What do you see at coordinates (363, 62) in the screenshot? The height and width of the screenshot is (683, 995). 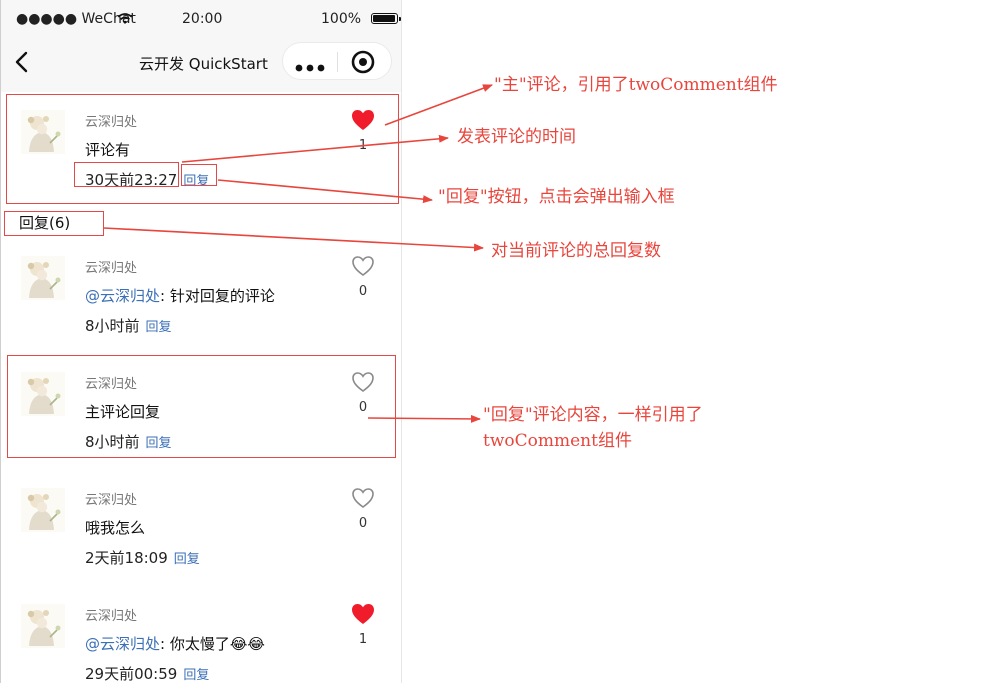 I see `close-mini-program-icon` at bounding box center [363, 62].